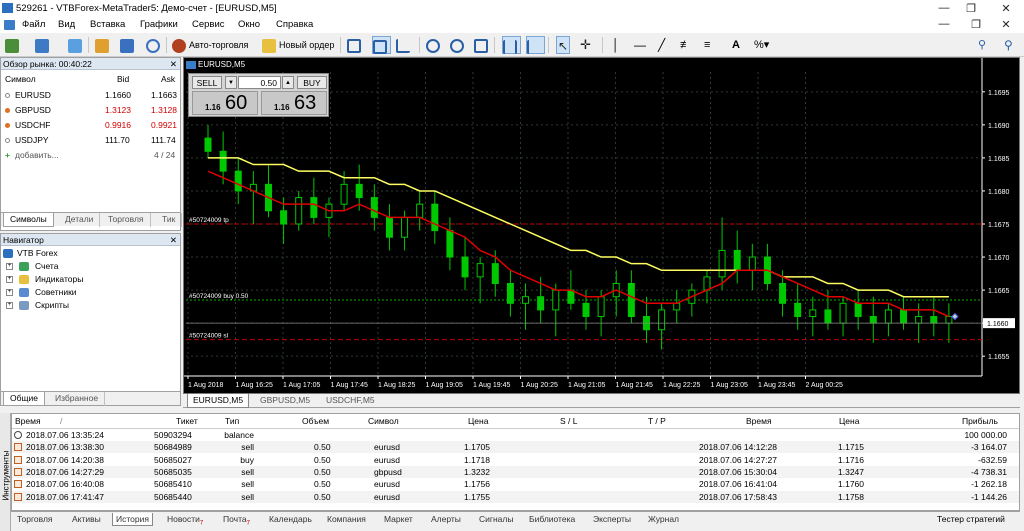  I want to click on search-options-icon: ⚲, so click(982, 45).